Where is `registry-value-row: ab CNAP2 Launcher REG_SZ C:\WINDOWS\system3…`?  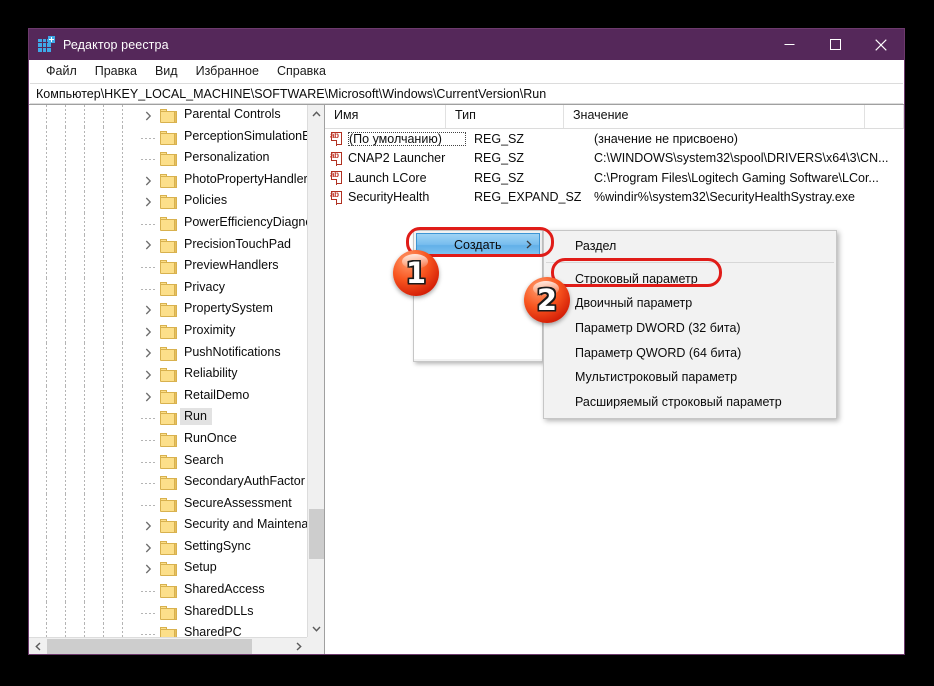 registry-value-row: ab CNAP2 Launcher REG_SZ C:\WINDOWS\system3… is located at coordinates (614, 159).